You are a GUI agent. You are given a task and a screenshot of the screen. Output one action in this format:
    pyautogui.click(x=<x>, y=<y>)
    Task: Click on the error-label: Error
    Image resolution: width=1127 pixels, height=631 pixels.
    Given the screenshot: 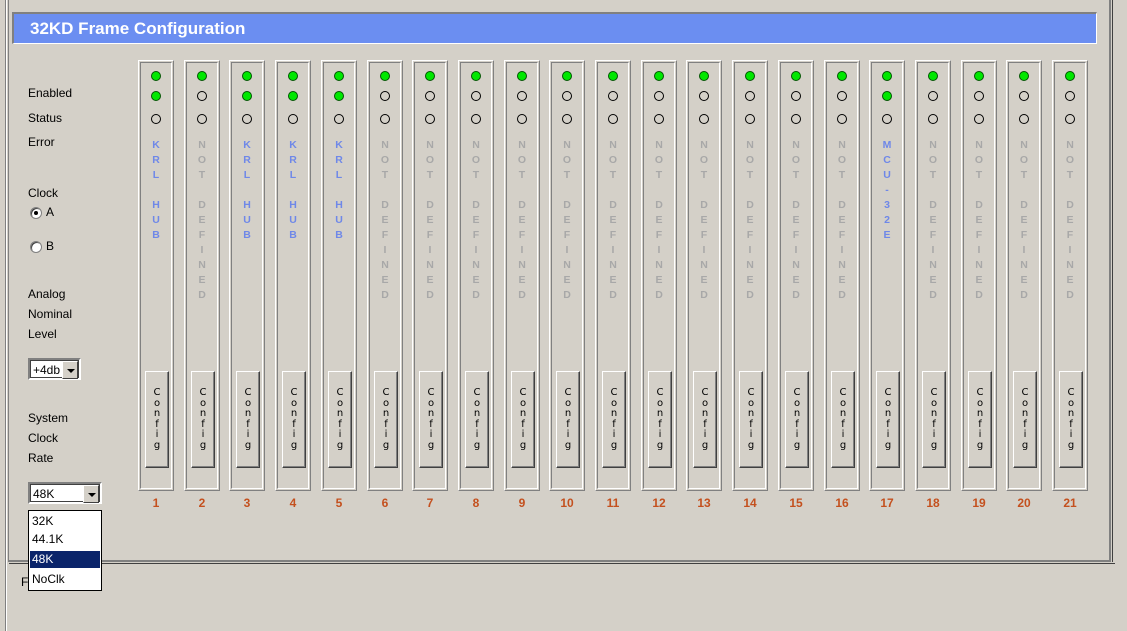 What is the action you would take?
    pyautogui.click(x=41, y=142)
    